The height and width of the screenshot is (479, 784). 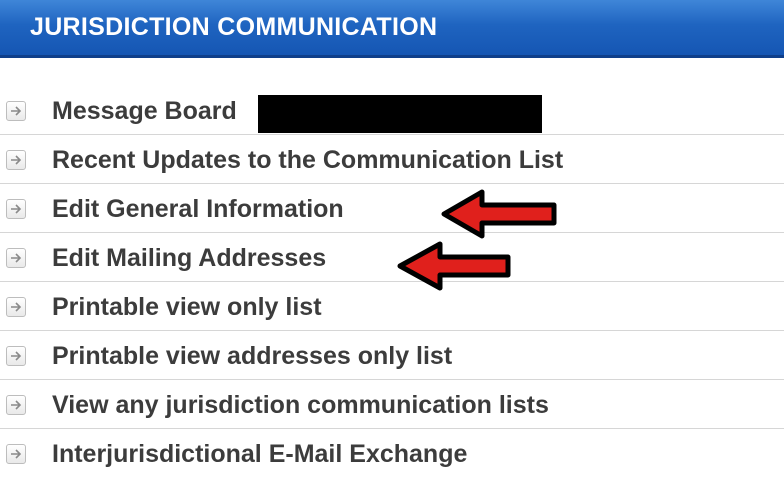 I want to click on menu-item-printable-view-addresses: Printable view addresses only list, so click(x=392, y=355).